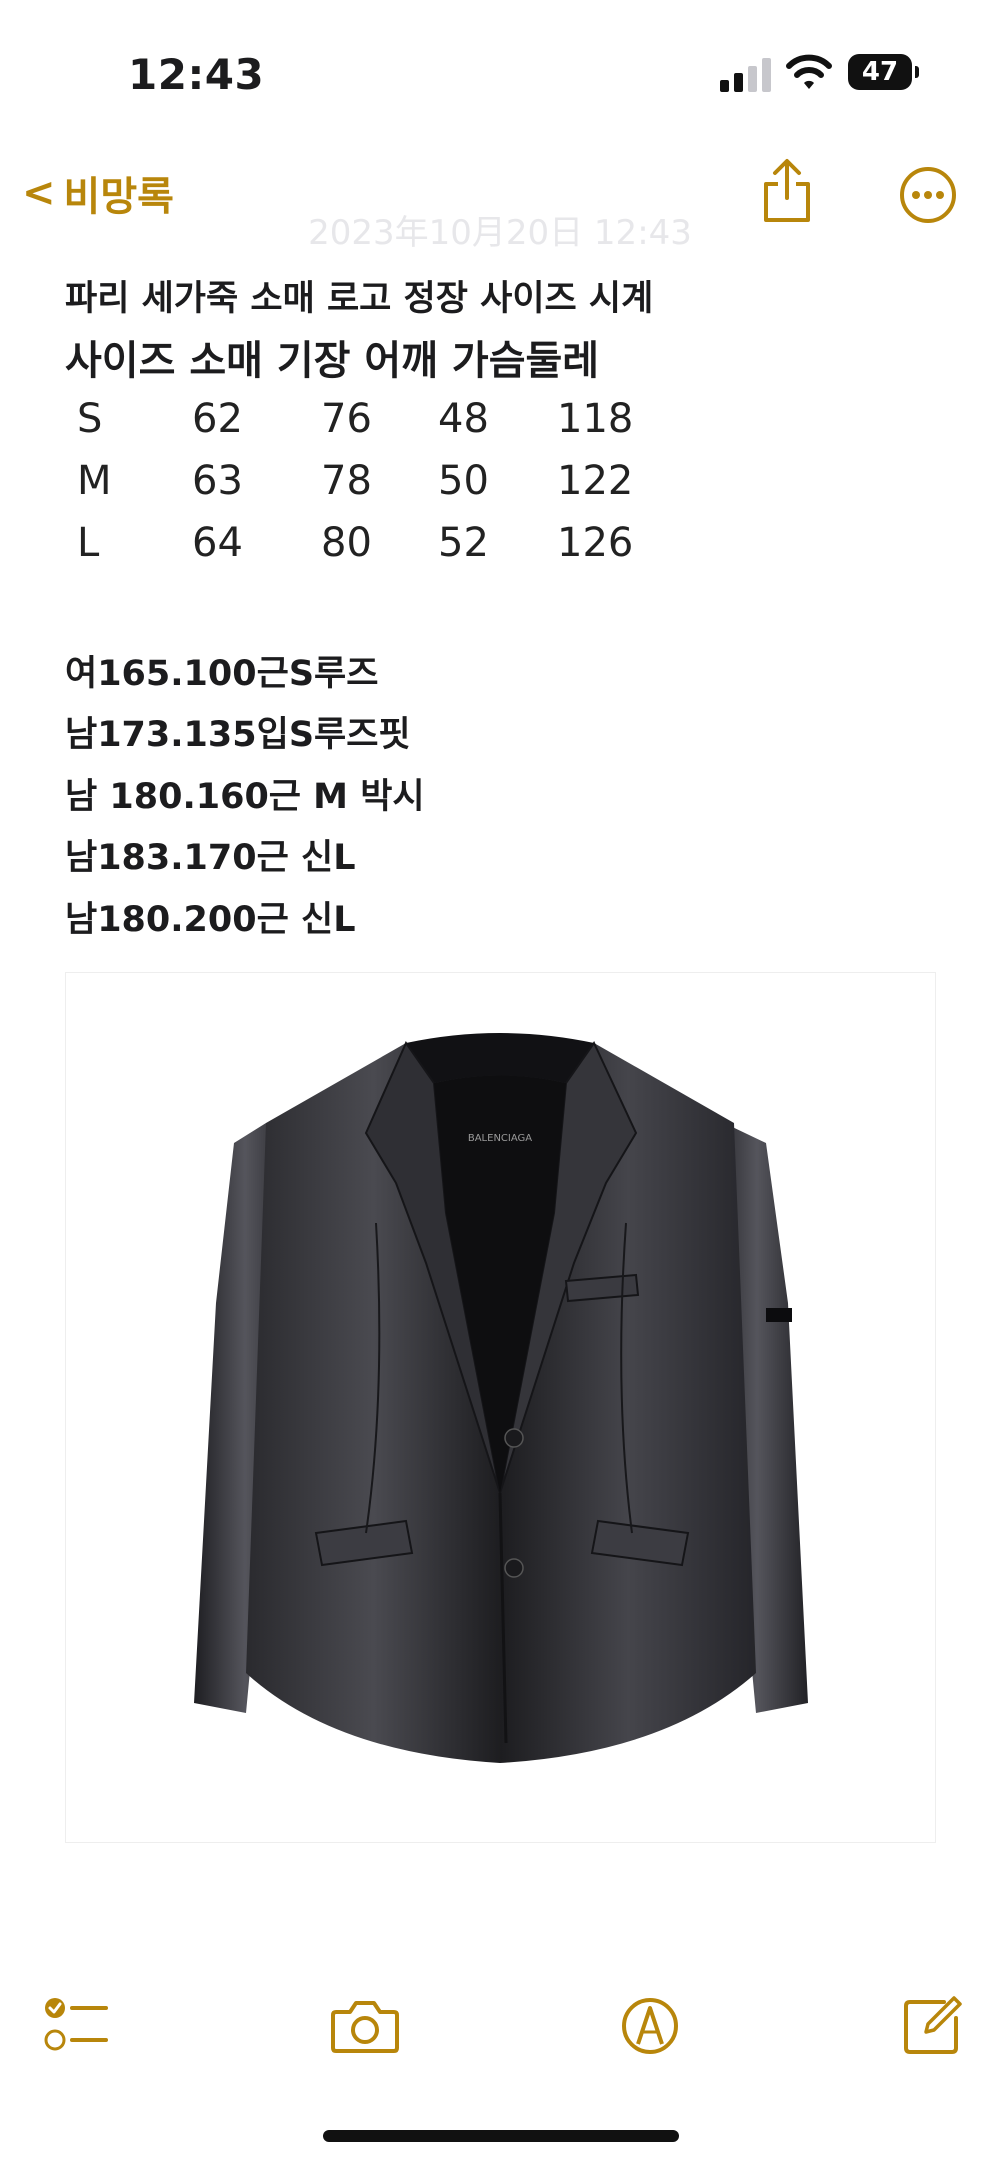  What do you see at coordinates (745, 75) in the screenshot?
I see `cellular-signal-icon` at bounding box center [745, 75].